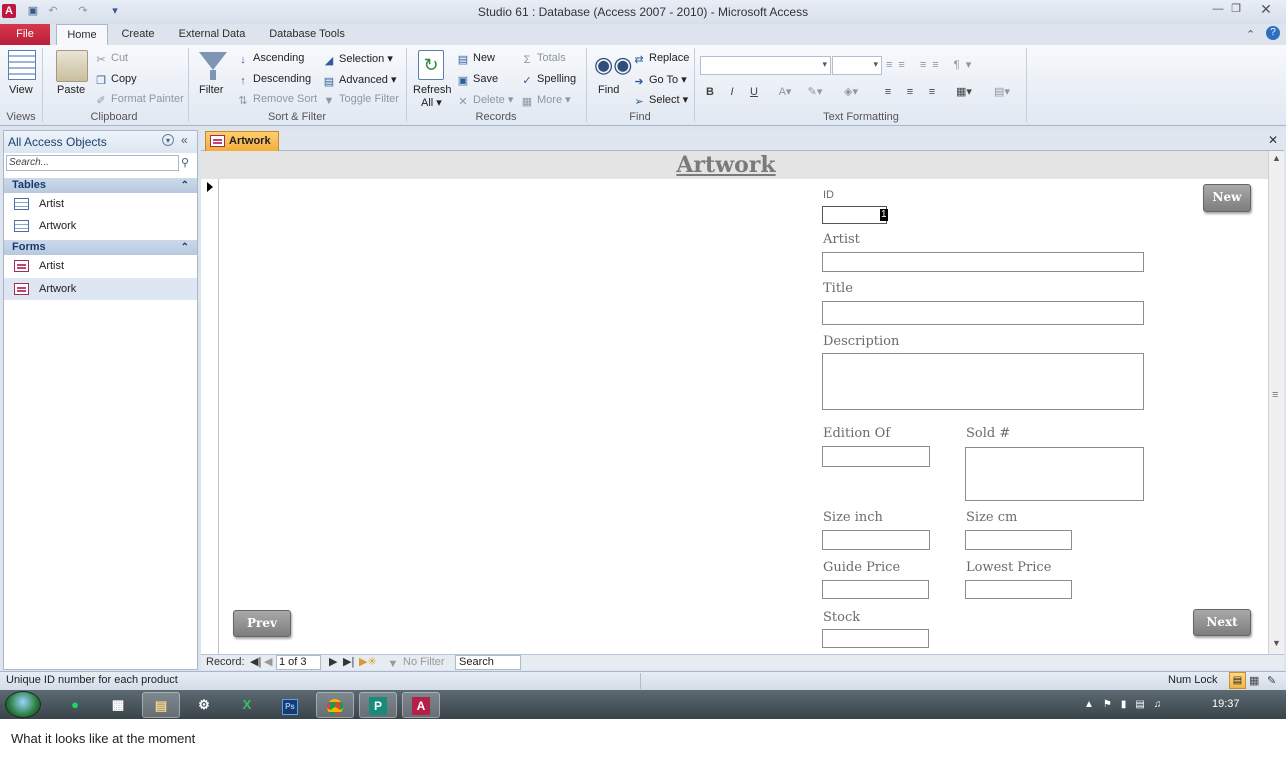  What do you see at coordinates (857, 65) in the screenshot?
I see `font-size-combo: ▾` at bounding box center [857, 65].